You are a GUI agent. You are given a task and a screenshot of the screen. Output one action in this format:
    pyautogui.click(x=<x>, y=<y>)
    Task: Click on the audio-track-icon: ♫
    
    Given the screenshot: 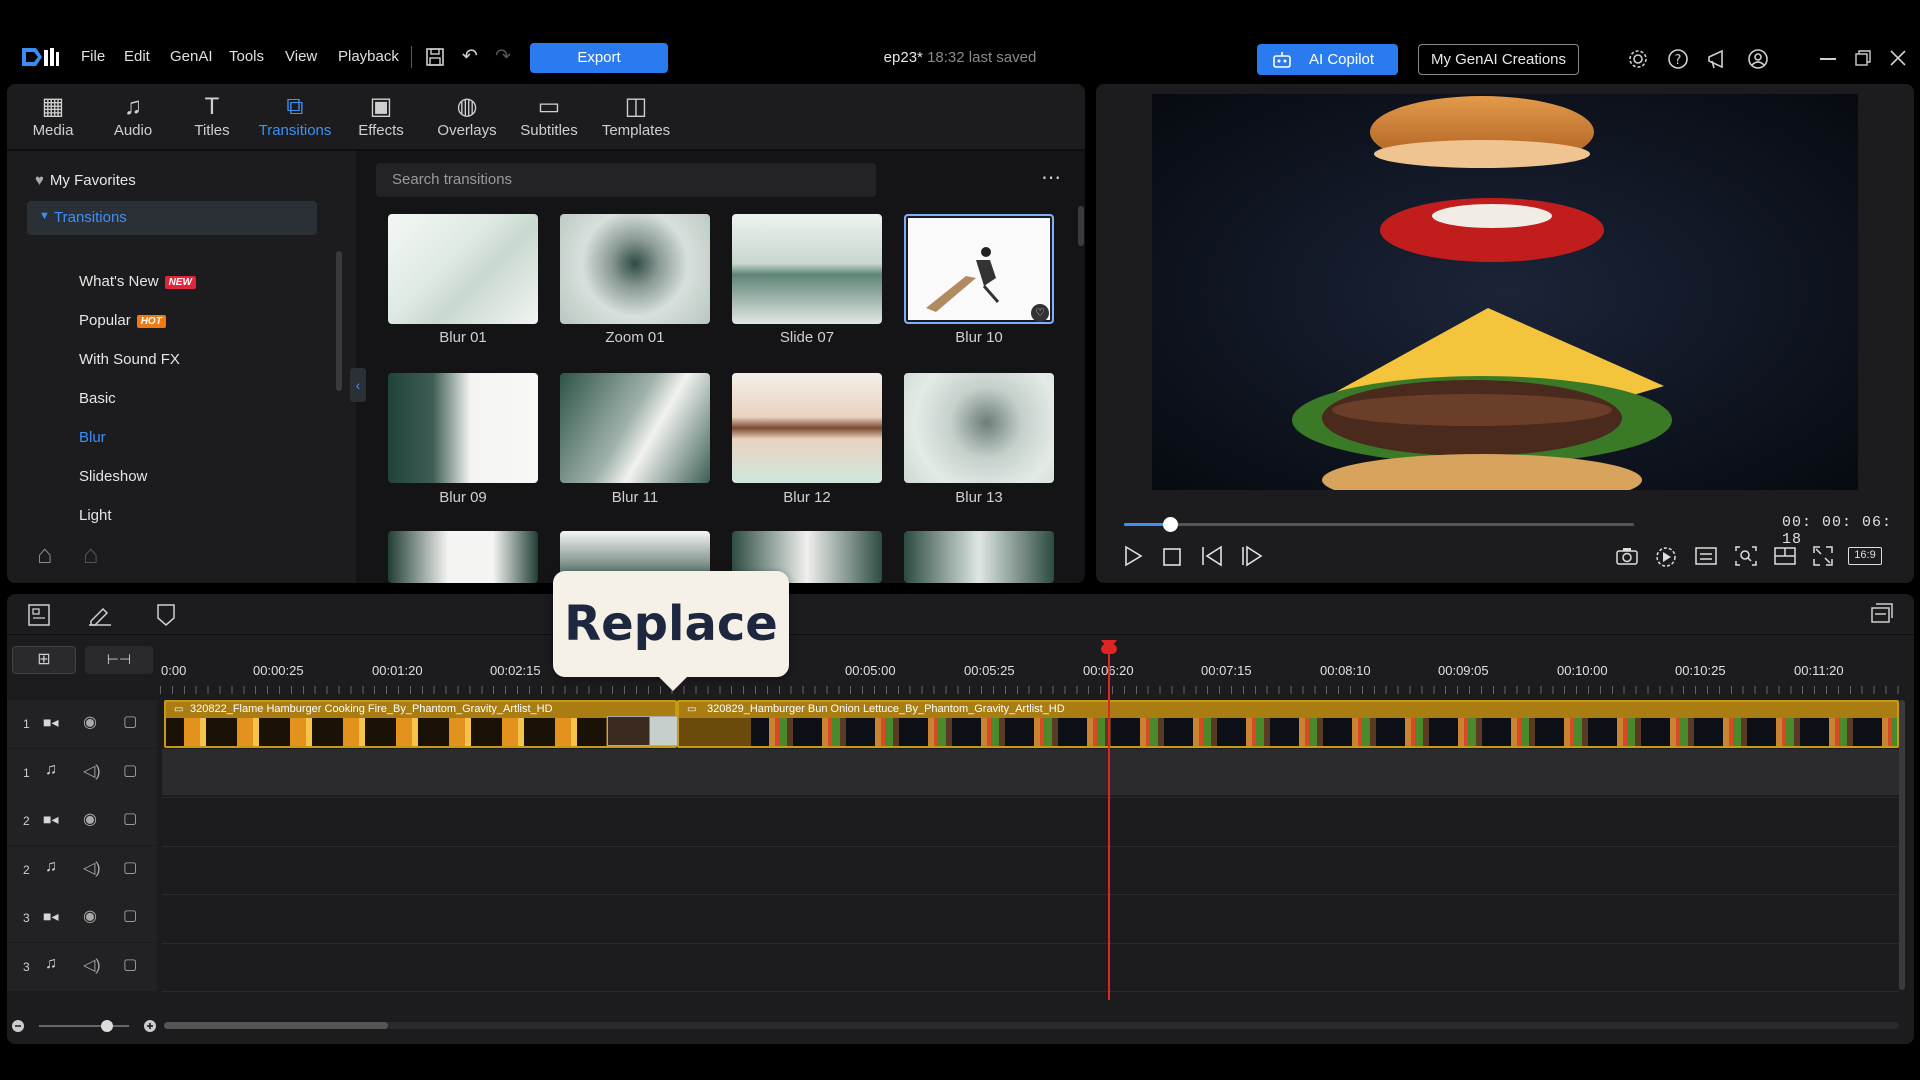 What is the action you would take?
    pyautogui.click(x=51, y=963)
    